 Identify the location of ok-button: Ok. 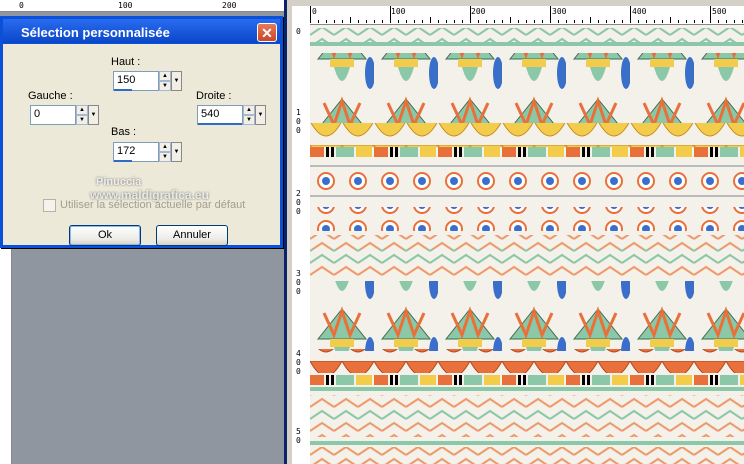
(105, 235).